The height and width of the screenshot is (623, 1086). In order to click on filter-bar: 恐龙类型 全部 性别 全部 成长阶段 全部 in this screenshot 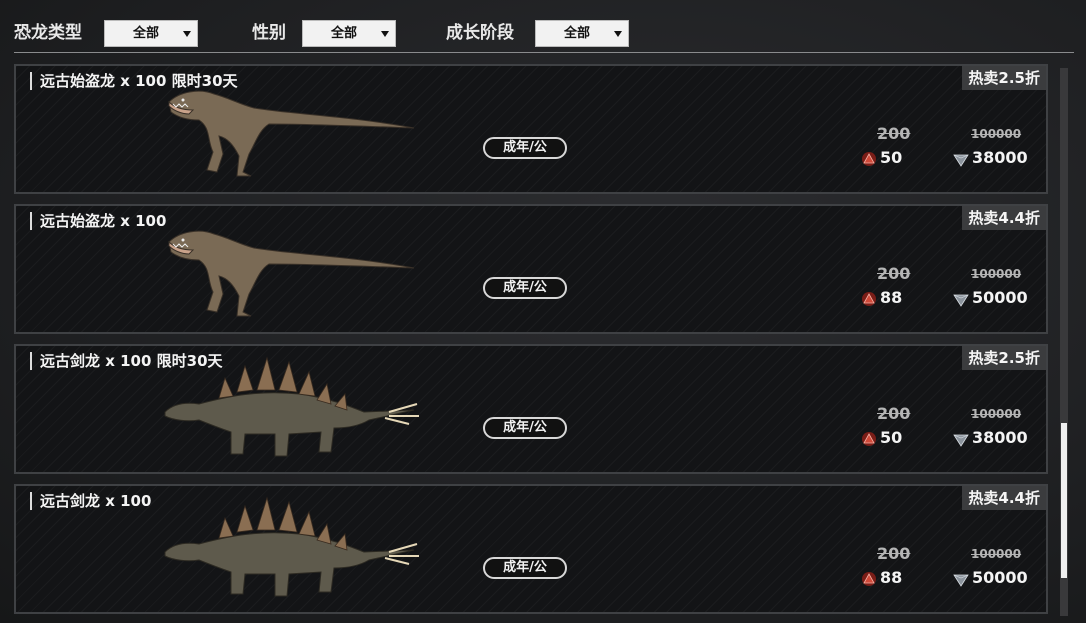, I will do `click(537, 26)`.